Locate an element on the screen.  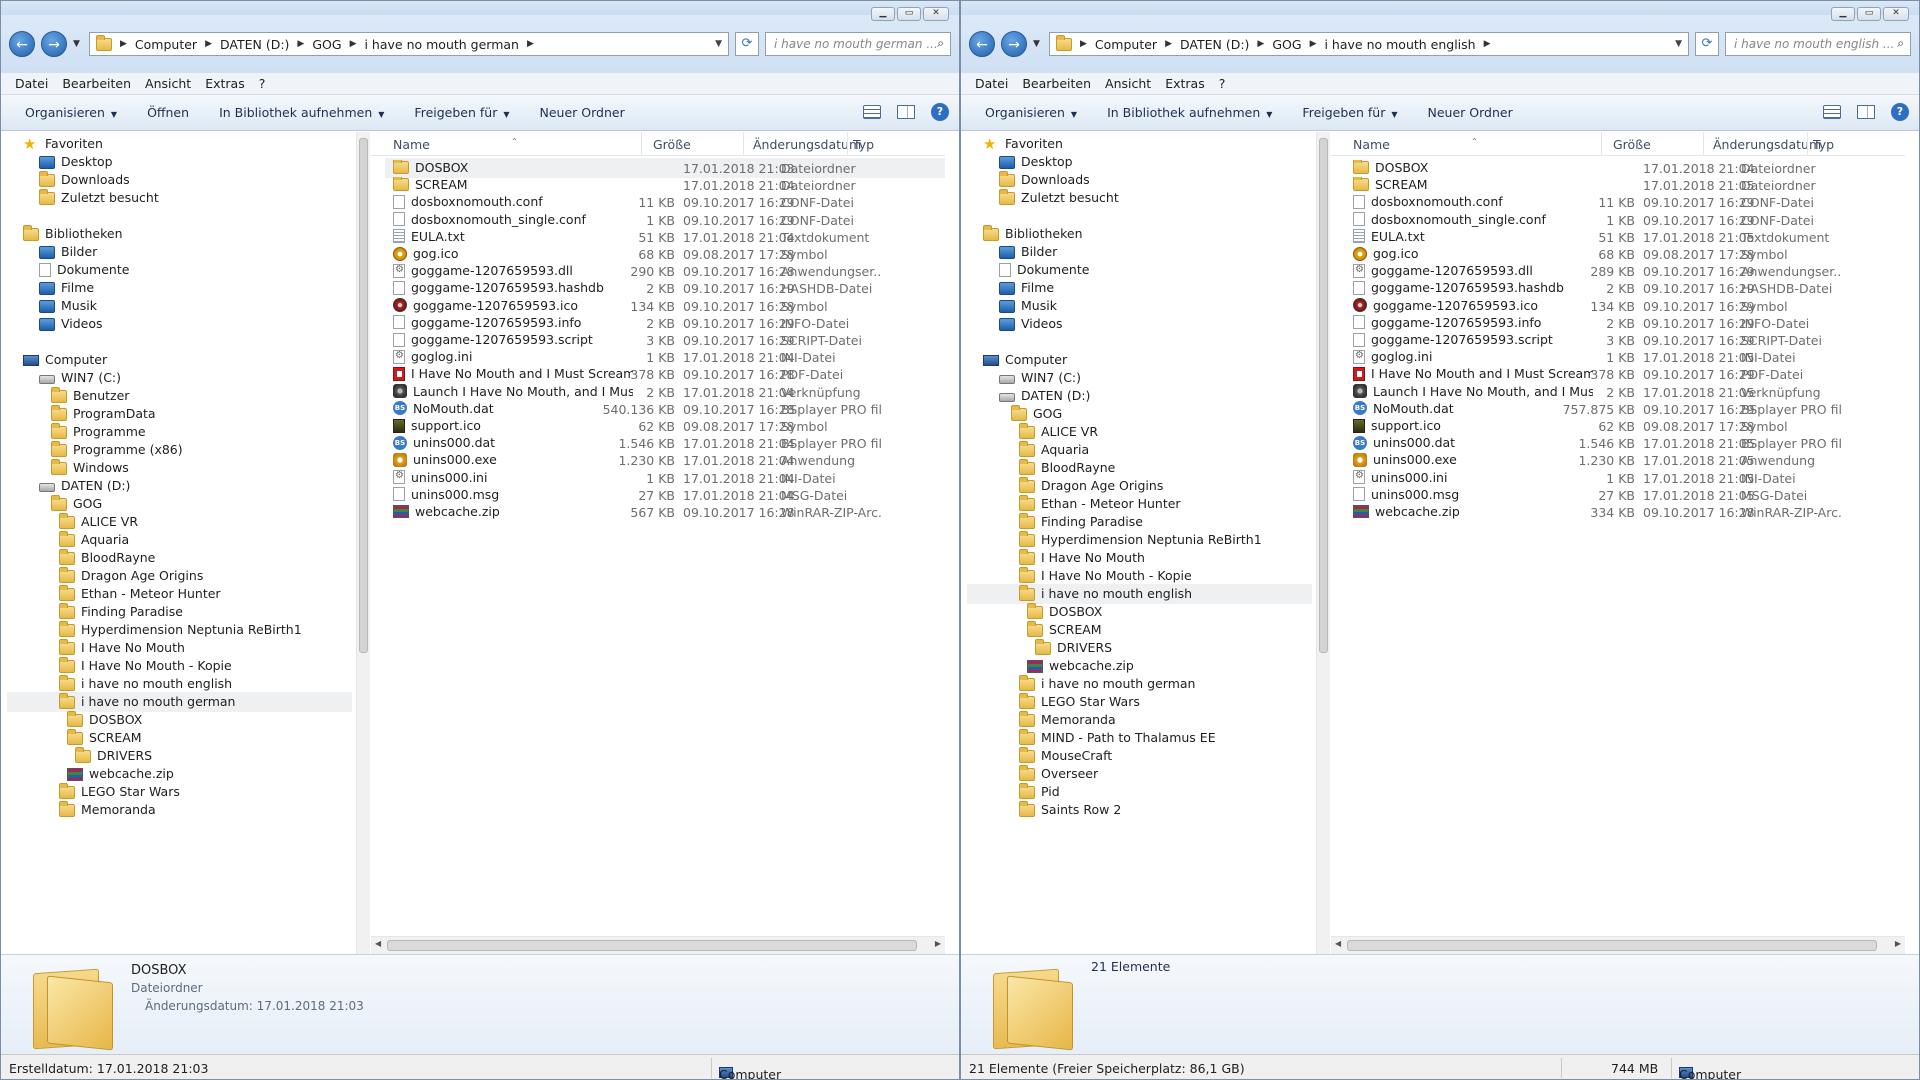
nav-item: Downloads is located at coordinates (1044, 180).